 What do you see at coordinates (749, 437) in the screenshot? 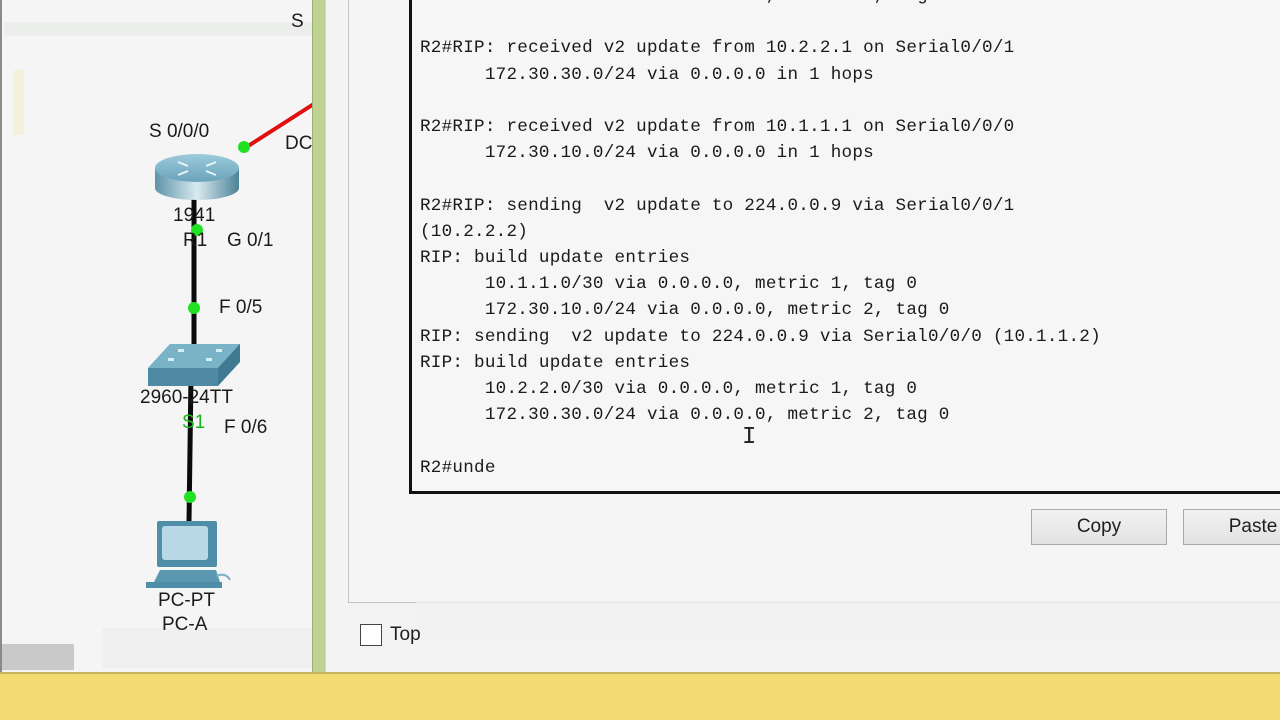
I see `text-cursor-icon: I` at bounding box center [749, 437].